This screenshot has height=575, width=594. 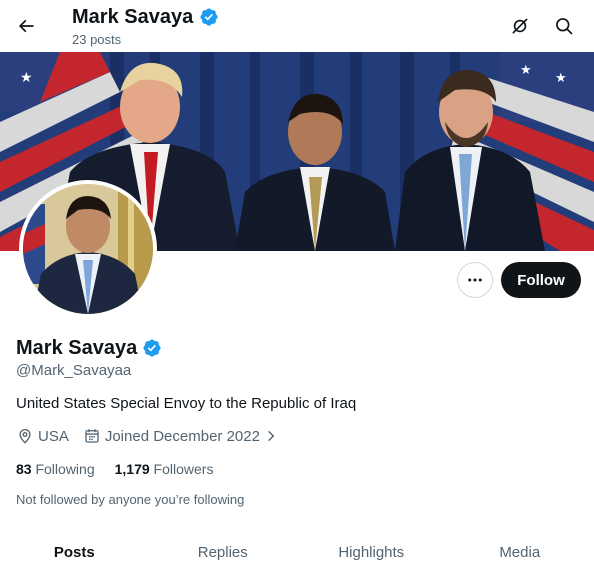 I want to click on tab-replies: Replies, so click(x=223, y=552).